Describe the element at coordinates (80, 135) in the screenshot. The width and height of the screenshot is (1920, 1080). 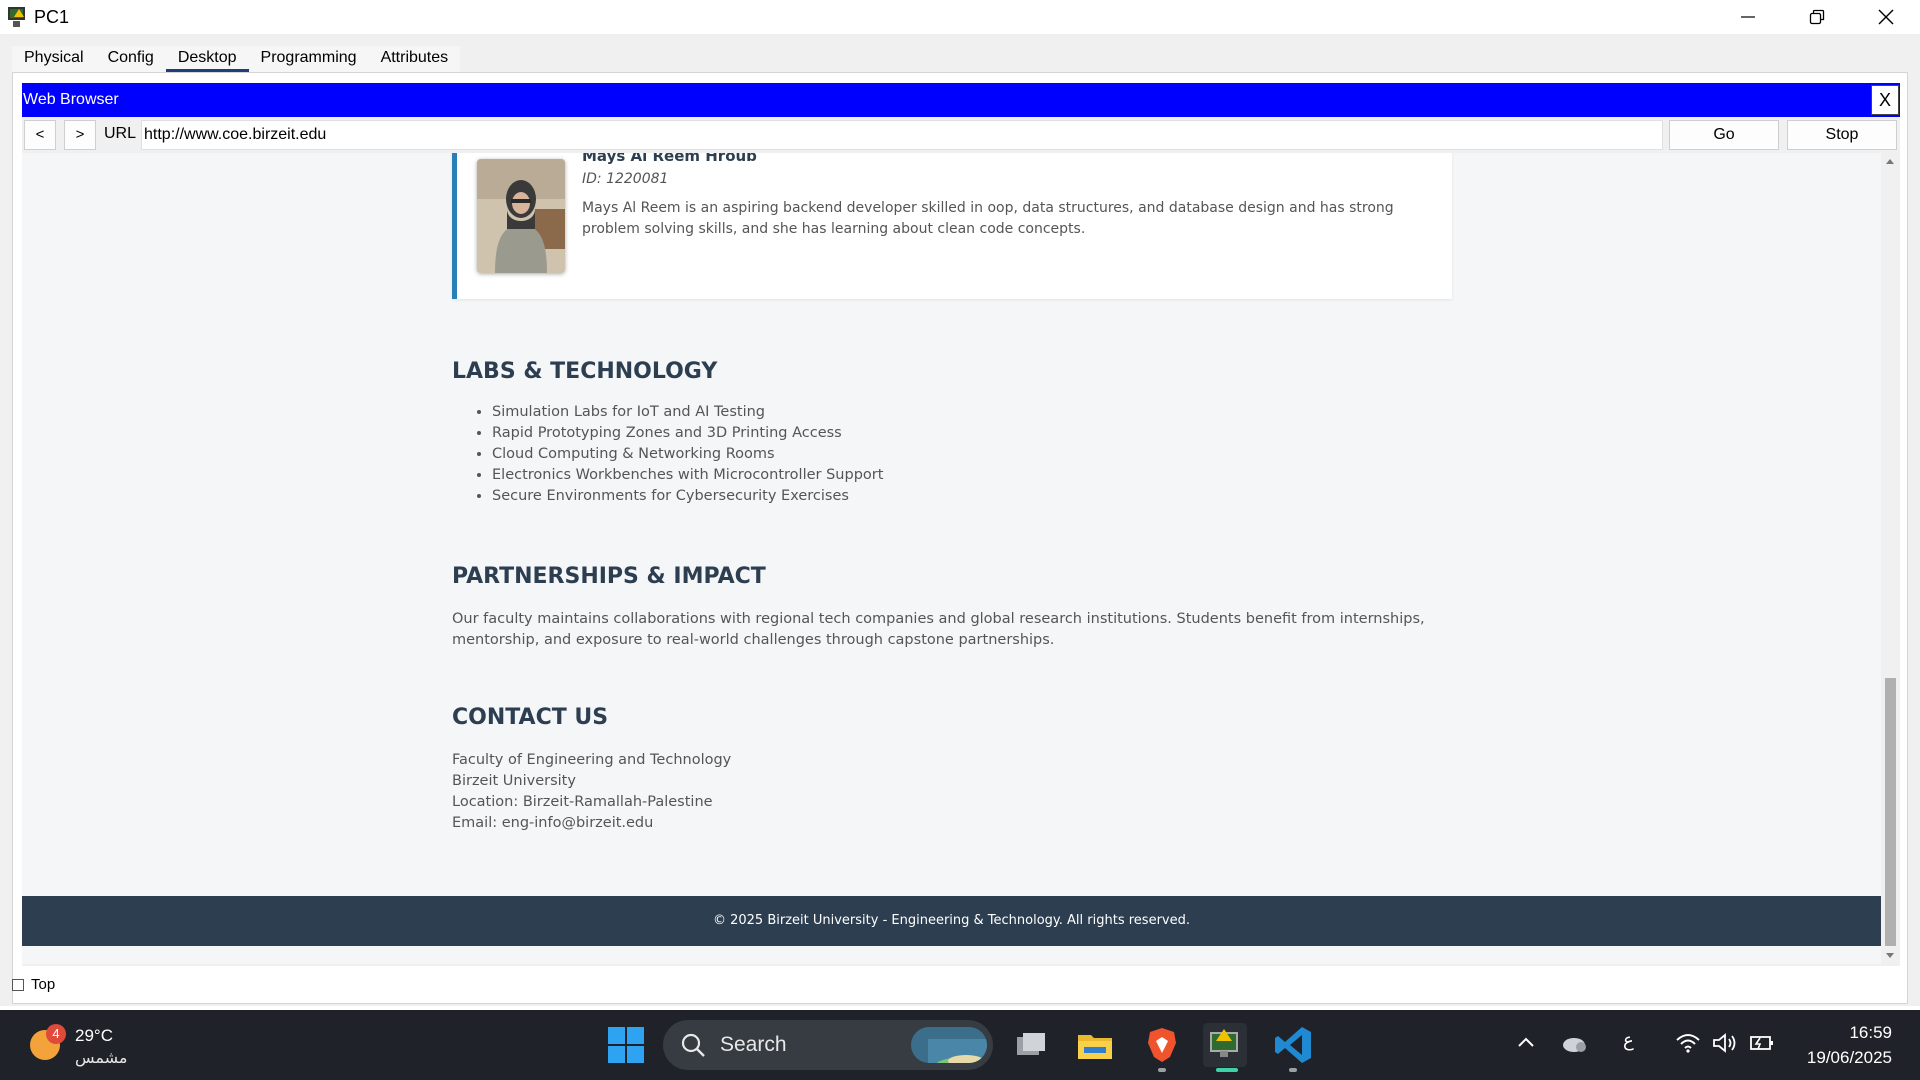
I see `forward-button: >` at that location.